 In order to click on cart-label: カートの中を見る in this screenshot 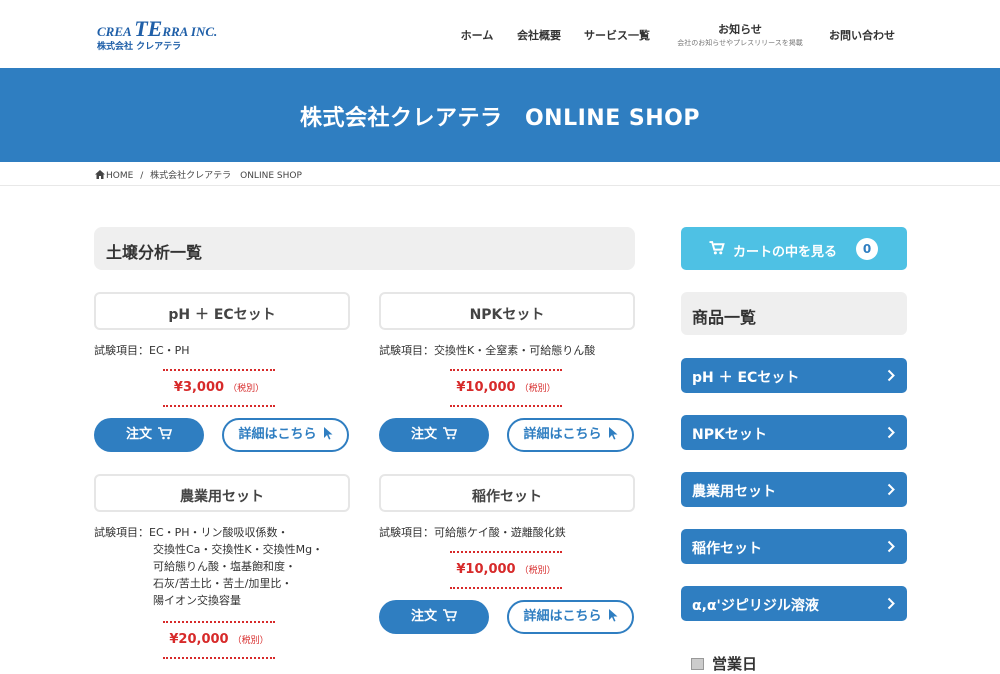, I will do `click(785, 252)`.